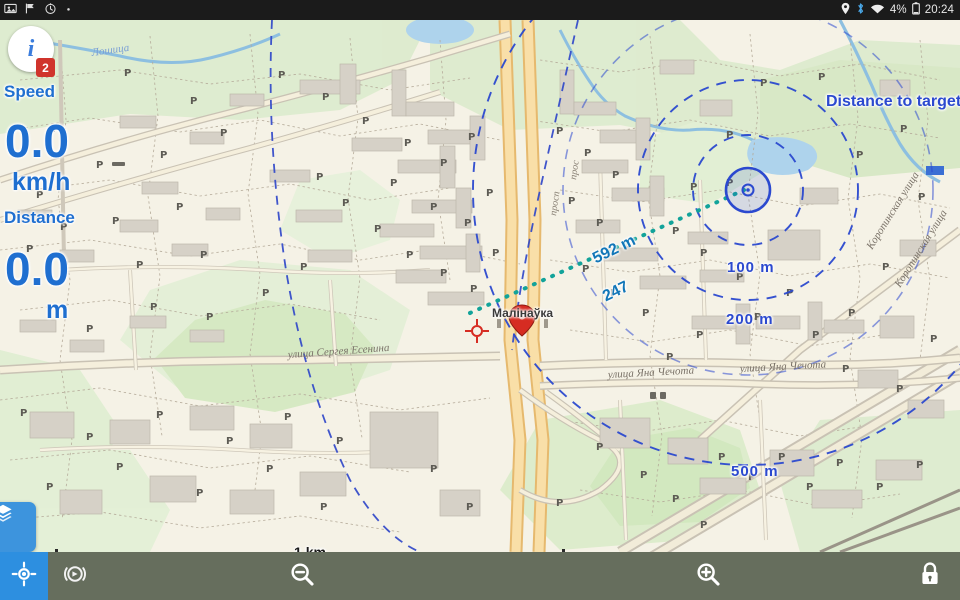 This screenshot has width=960, height=600. Describe the element at coordinates (45, 67) in the screenshot. I see `info-badge-count: 2` at that location.